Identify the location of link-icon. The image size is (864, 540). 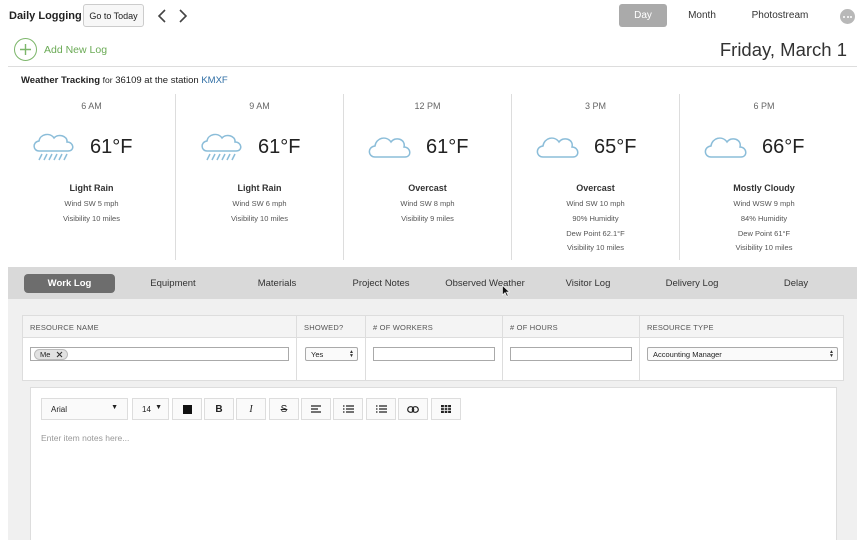
(413, 409).